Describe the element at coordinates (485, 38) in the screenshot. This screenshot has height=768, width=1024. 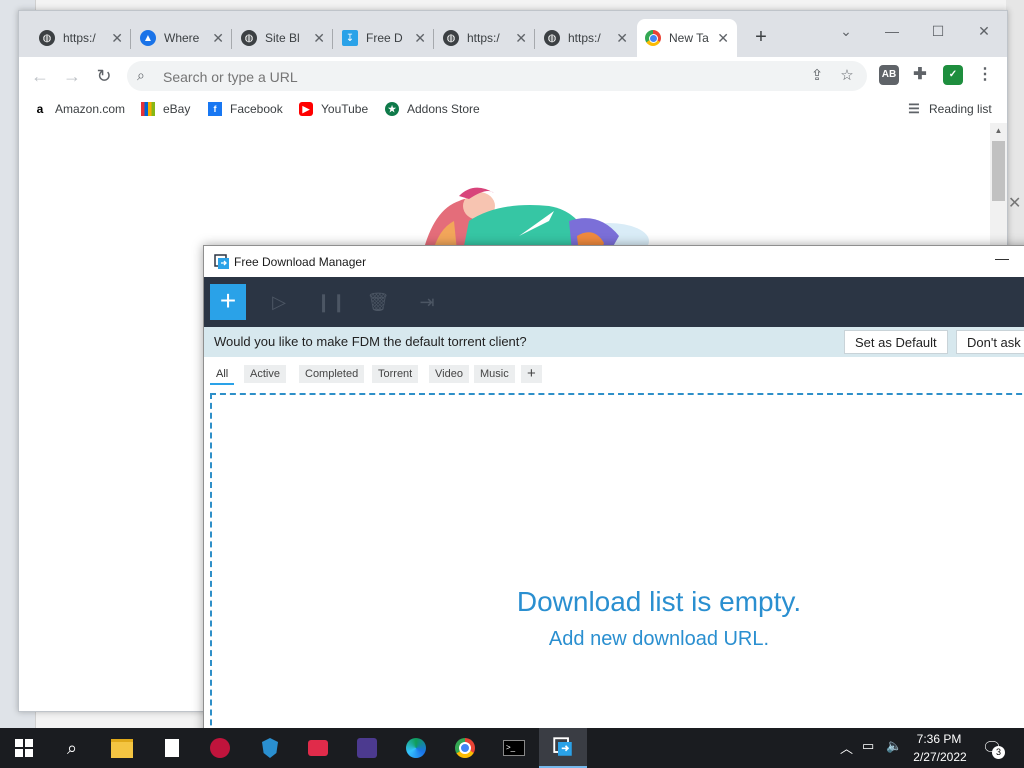
I see `tab-5: ◍ https:/ ✕` at that location.